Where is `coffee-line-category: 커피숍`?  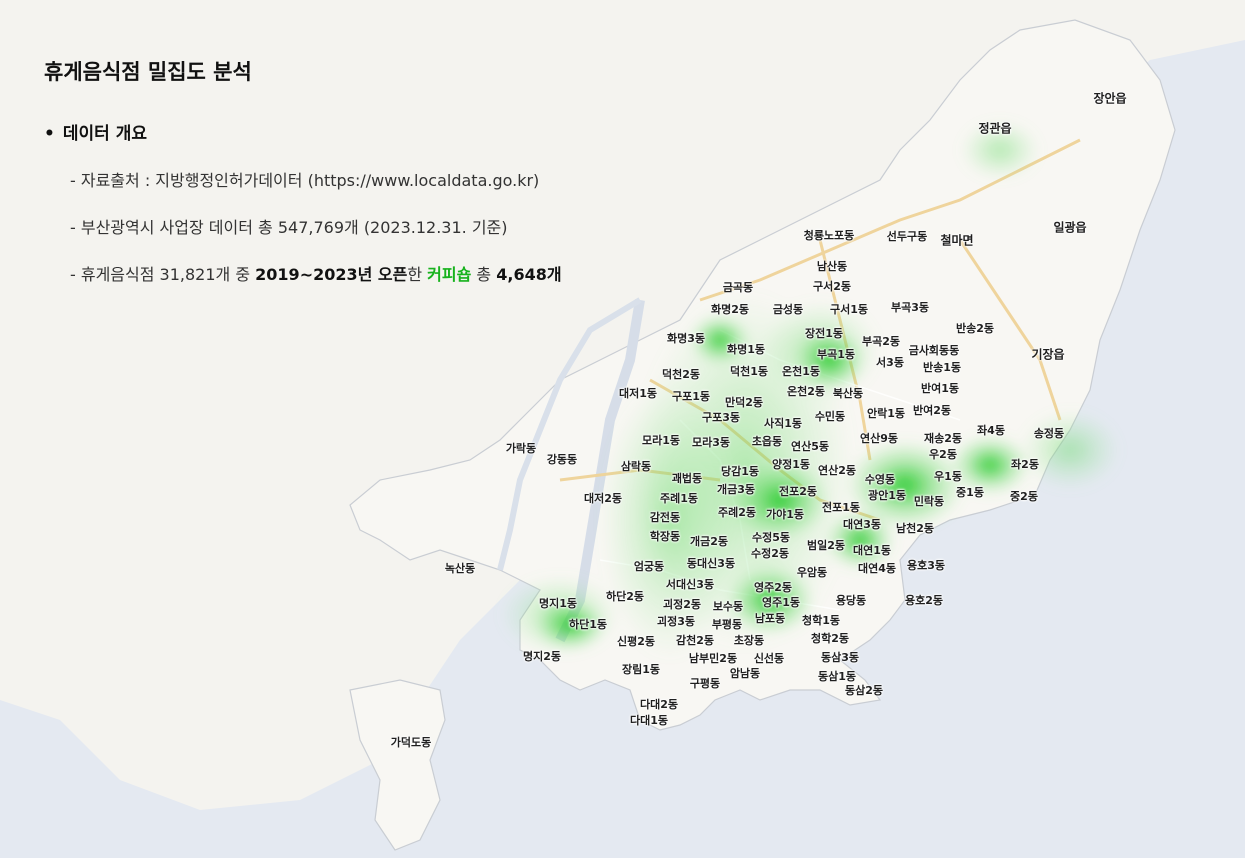
coffee-line-category: 커피숍 is located at coordinates (449, 274).